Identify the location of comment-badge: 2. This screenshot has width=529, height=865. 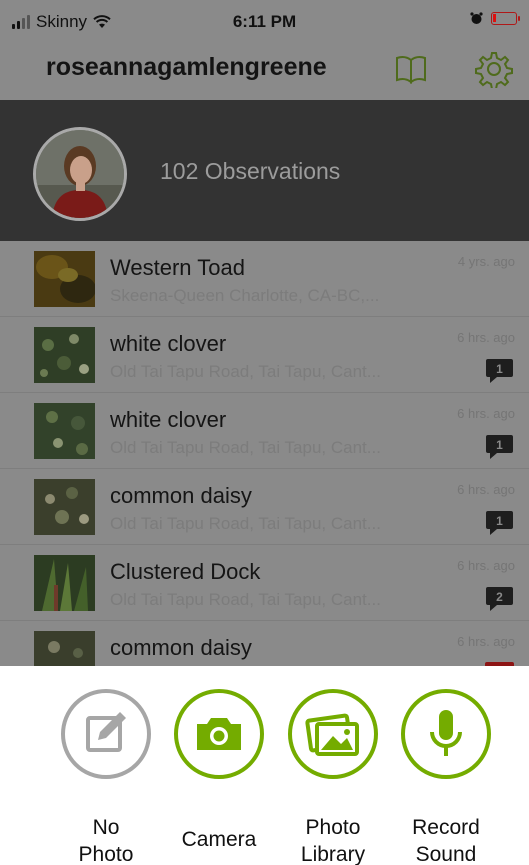
(499, 599).